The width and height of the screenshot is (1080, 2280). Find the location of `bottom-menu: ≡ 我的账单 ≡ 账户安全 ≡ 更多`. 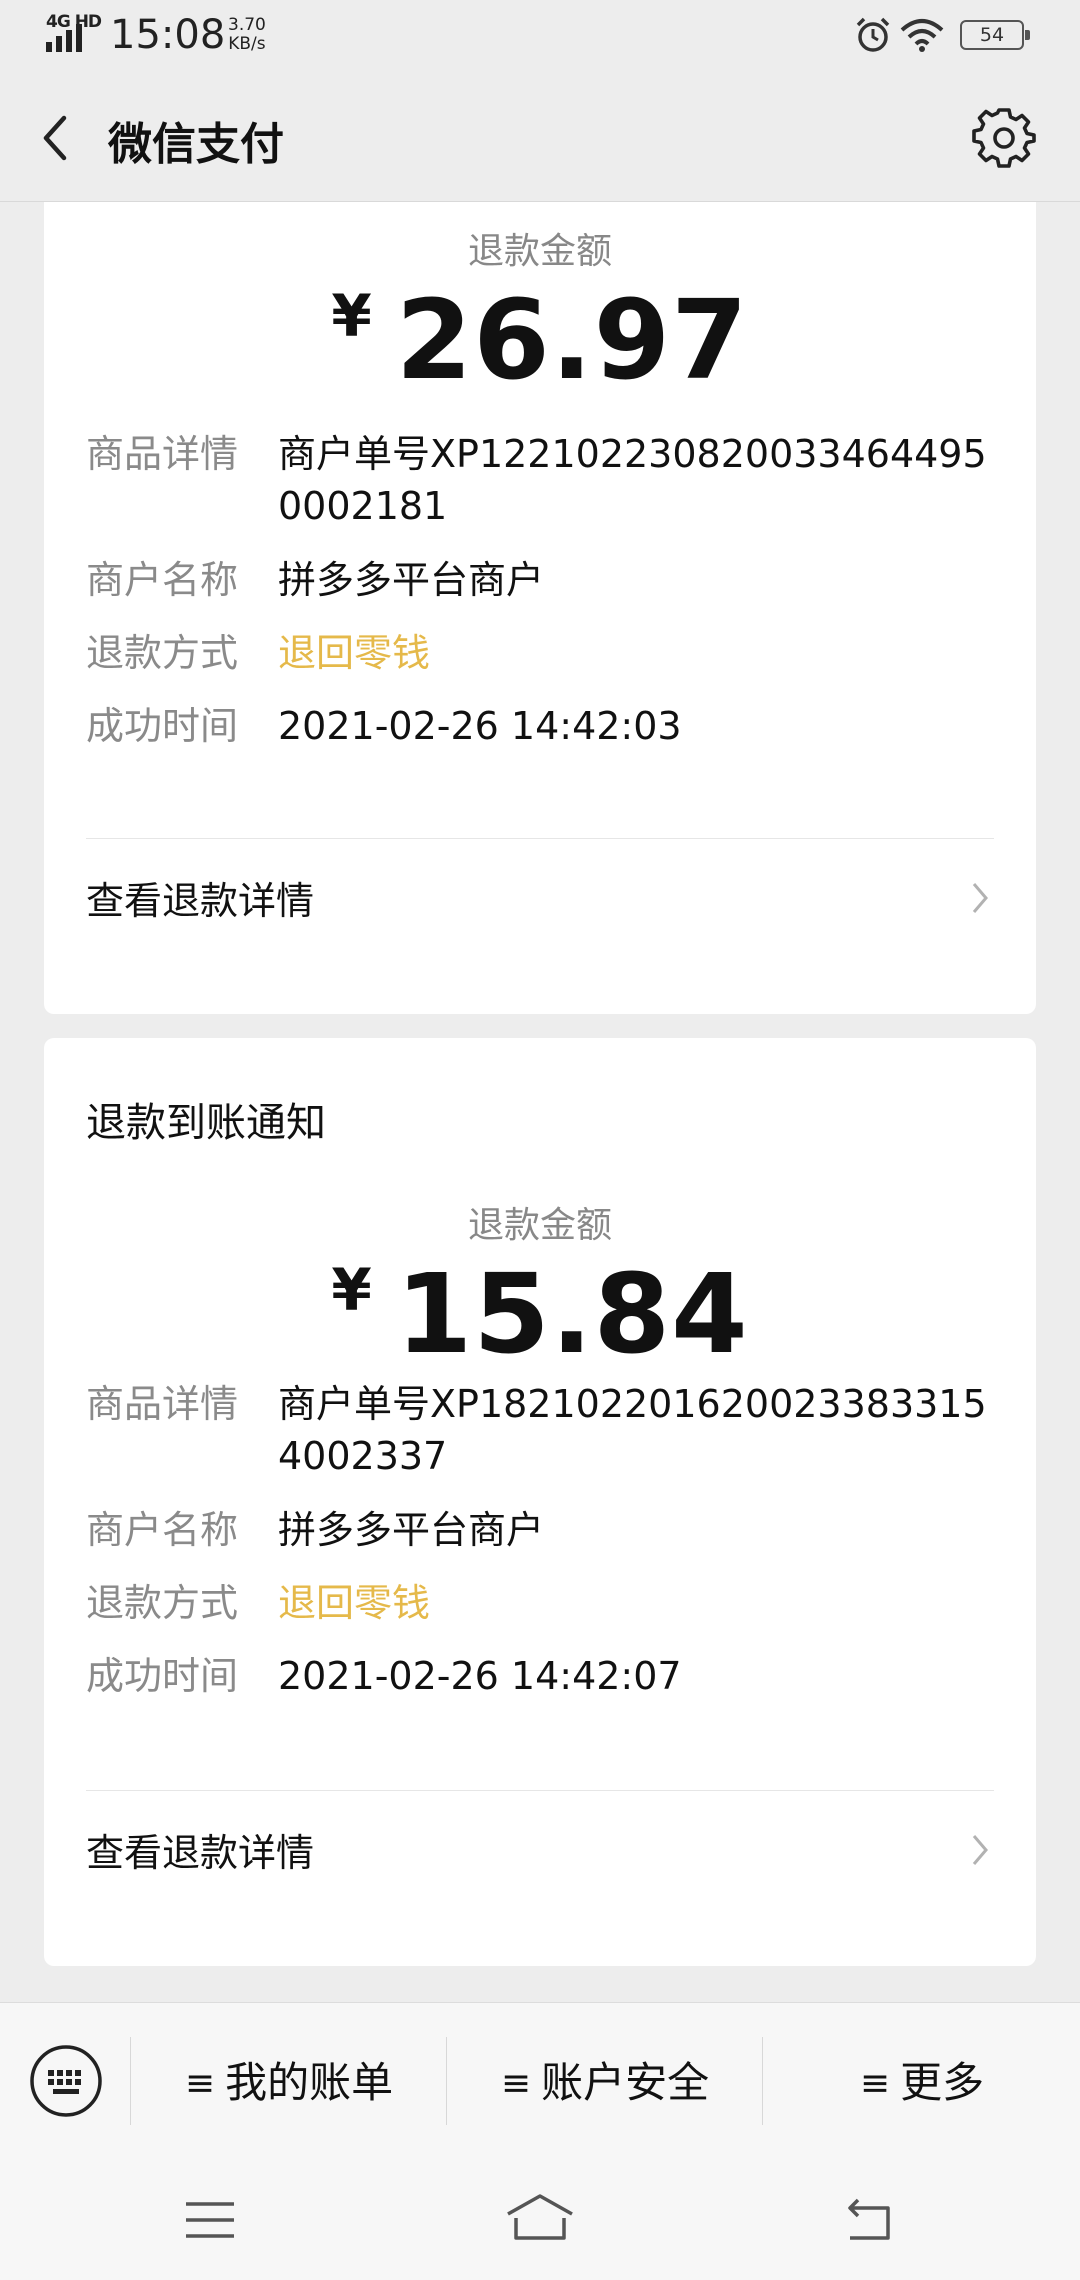

bottom-menu: ≡ 我的账单 ≡ 账户安全 ≡ 更多 is located at coordinates (540, 2081).